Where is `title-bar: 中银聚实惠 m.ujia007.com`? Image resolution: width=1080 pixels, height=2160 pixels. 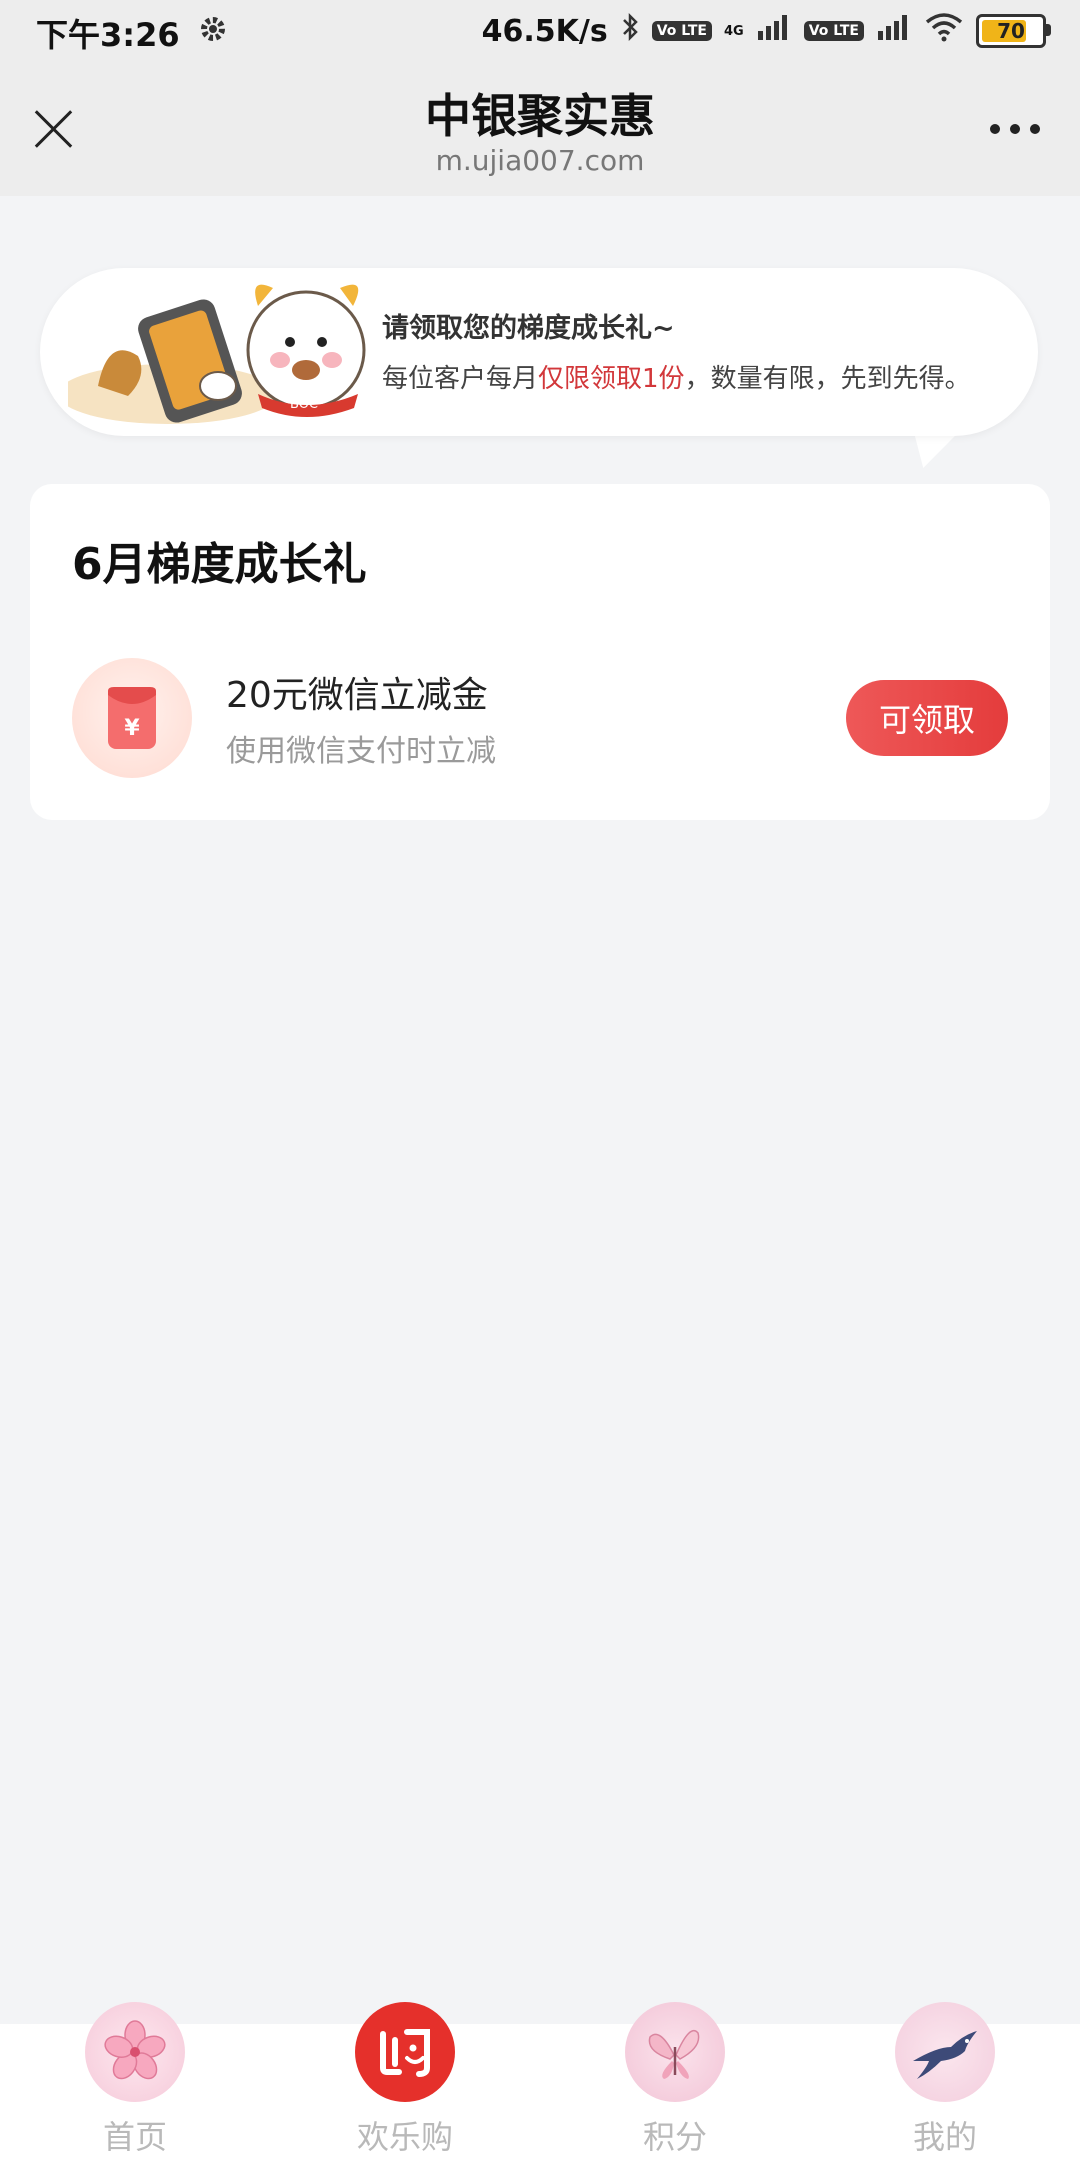 title-bar: 中银聚实惠 m.ujia007.com is located at coordinates (540, 131).